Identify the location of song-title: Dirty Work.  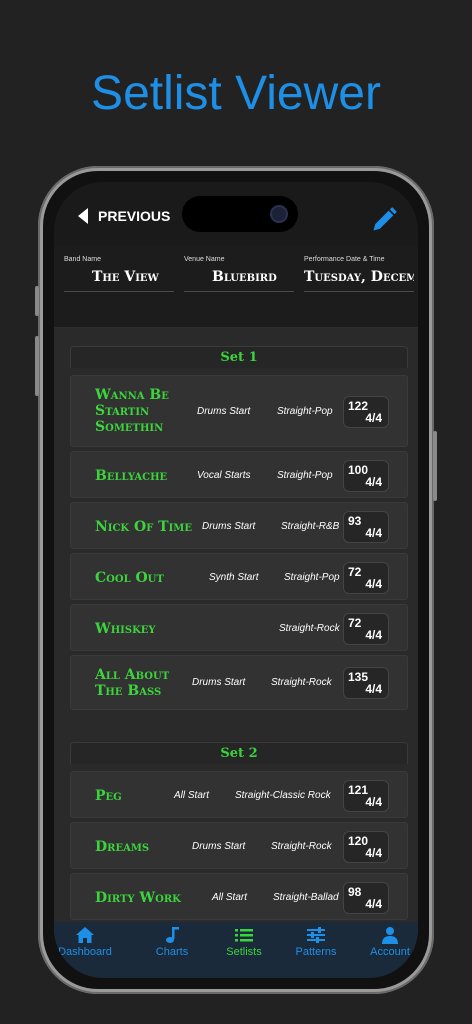
(138, 898).